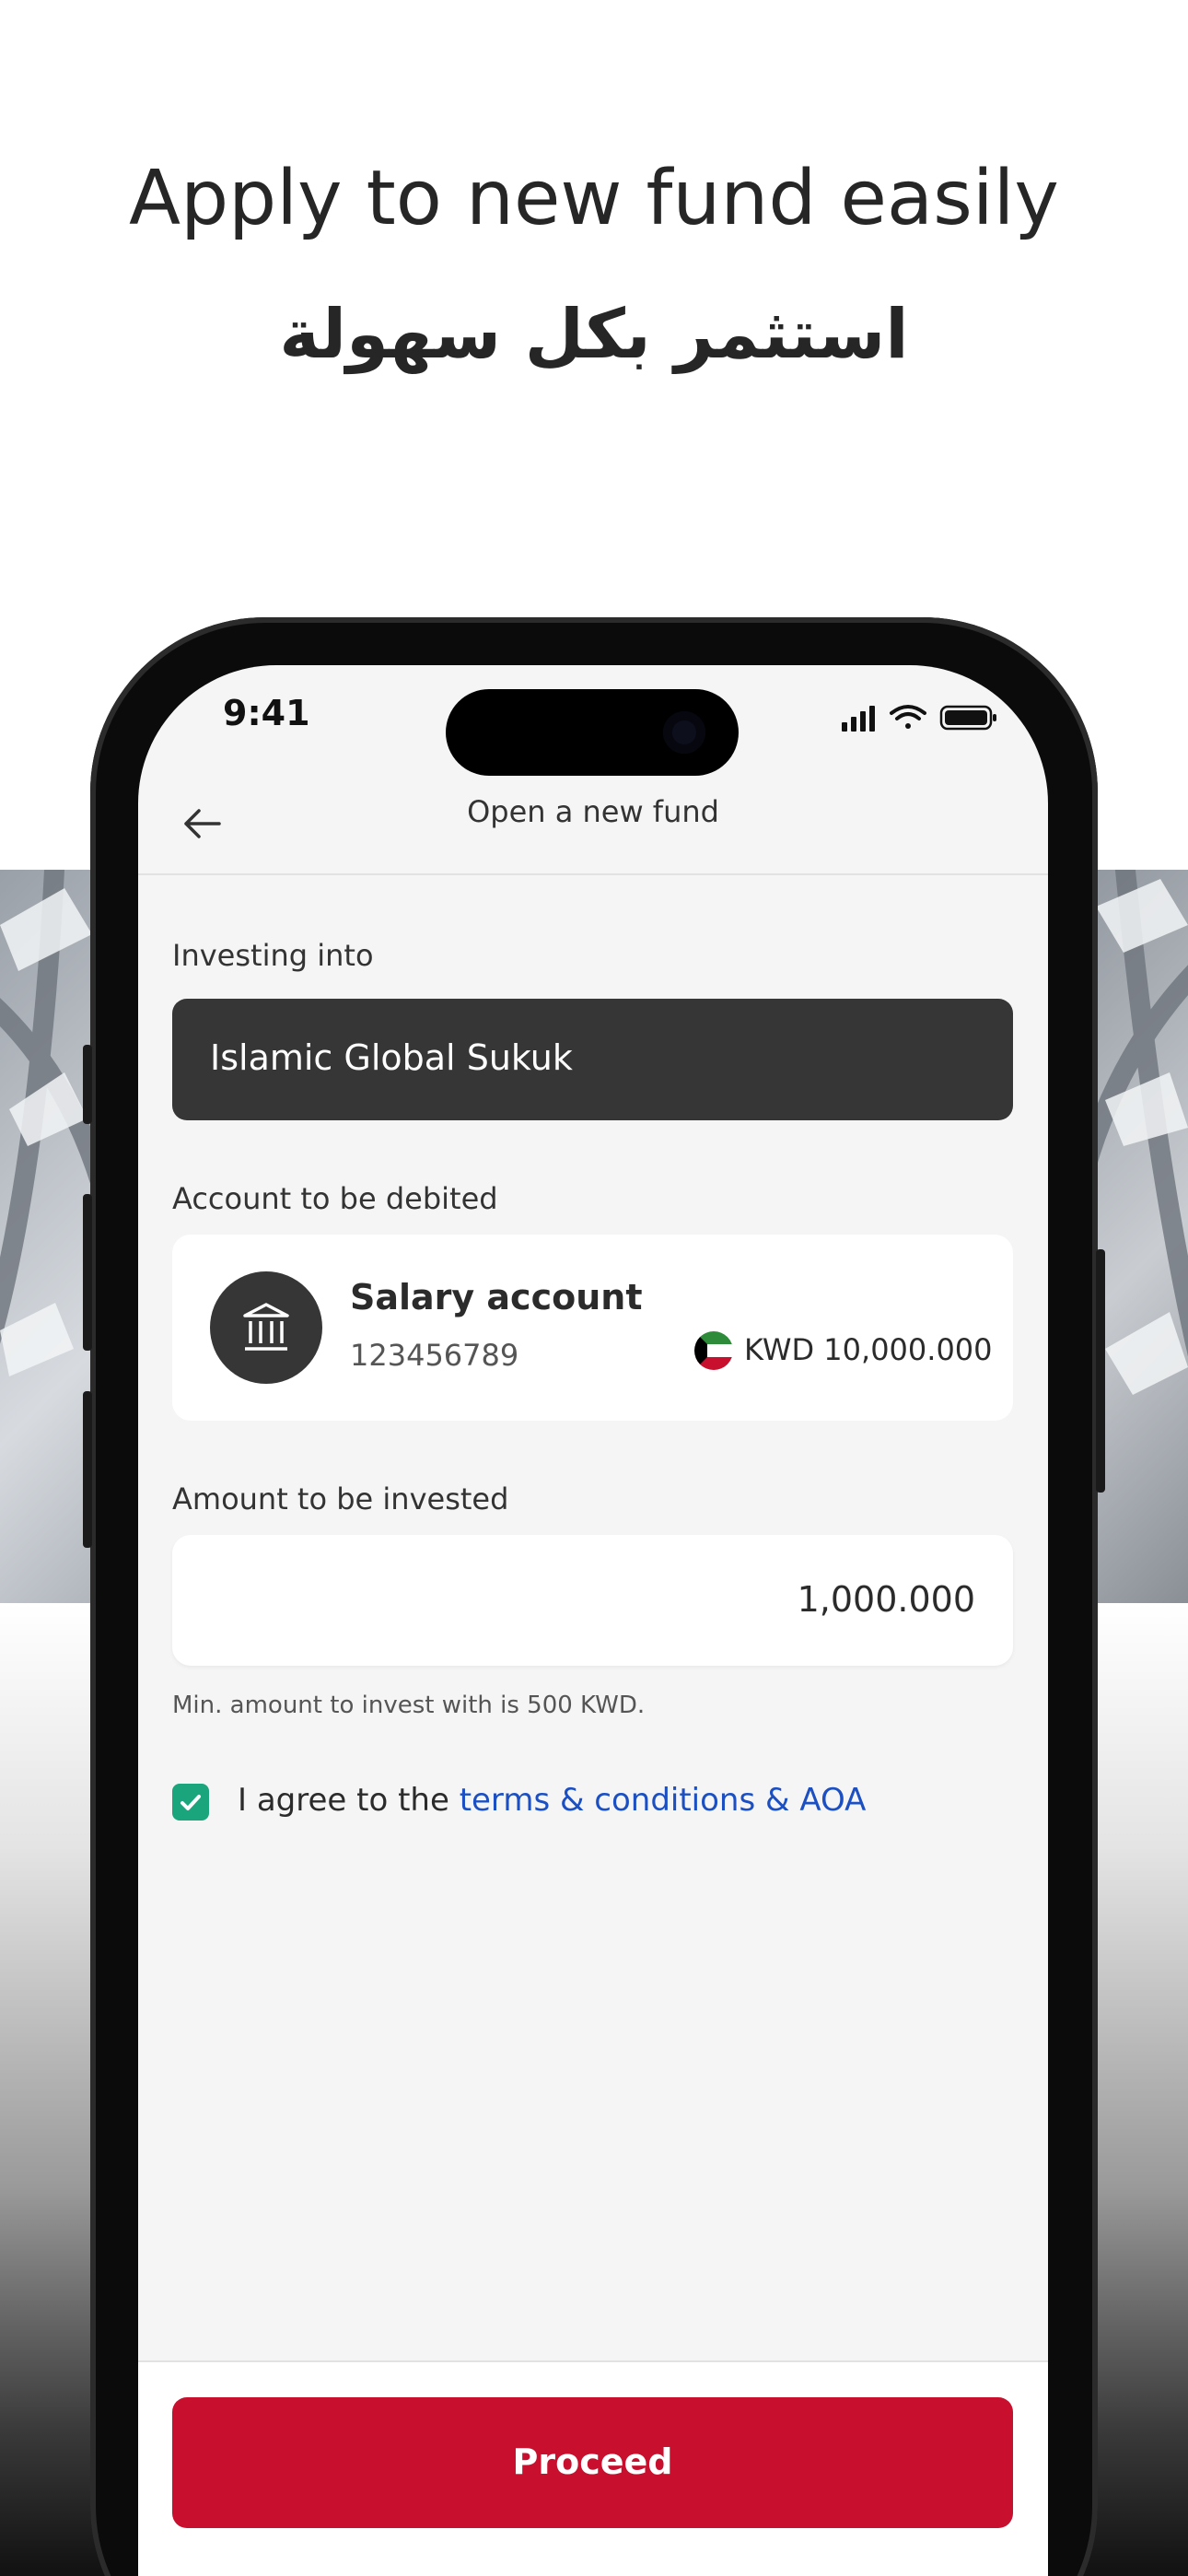 This screenshot has height=2576, width=1188. I want to click on agreement-text: I agree to the terms & conditions & AOA, so click(552, 1800).